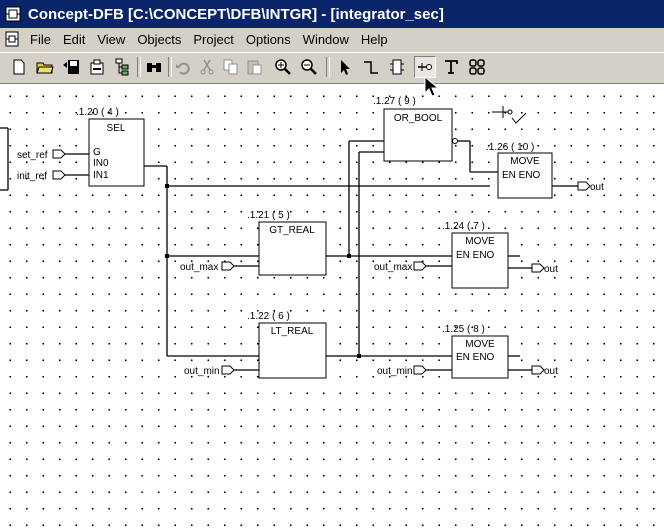 The height and width of the screenshot is (532, 664). I want to click on out-min-label-2: out_min, so click(395, 371).